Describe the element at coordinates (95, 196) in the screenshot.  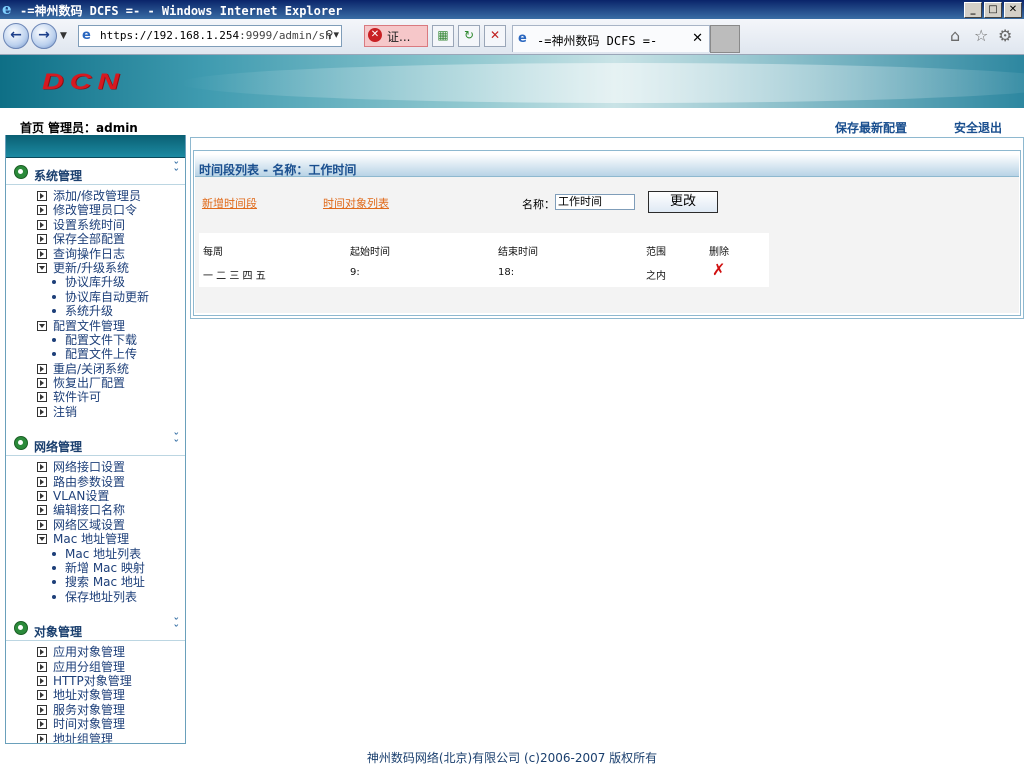
I see `sidebar-item: 添加/修改管理员` at that location.